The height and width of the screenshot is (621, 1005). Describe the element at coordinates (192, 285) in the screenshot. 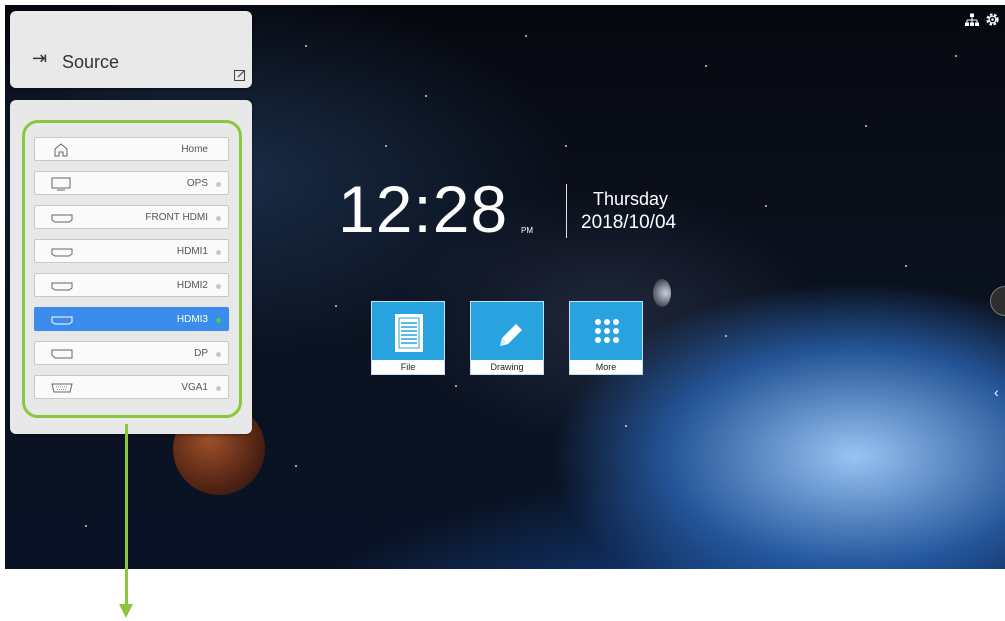

I see `source-item-label: HDMI2` at that location.